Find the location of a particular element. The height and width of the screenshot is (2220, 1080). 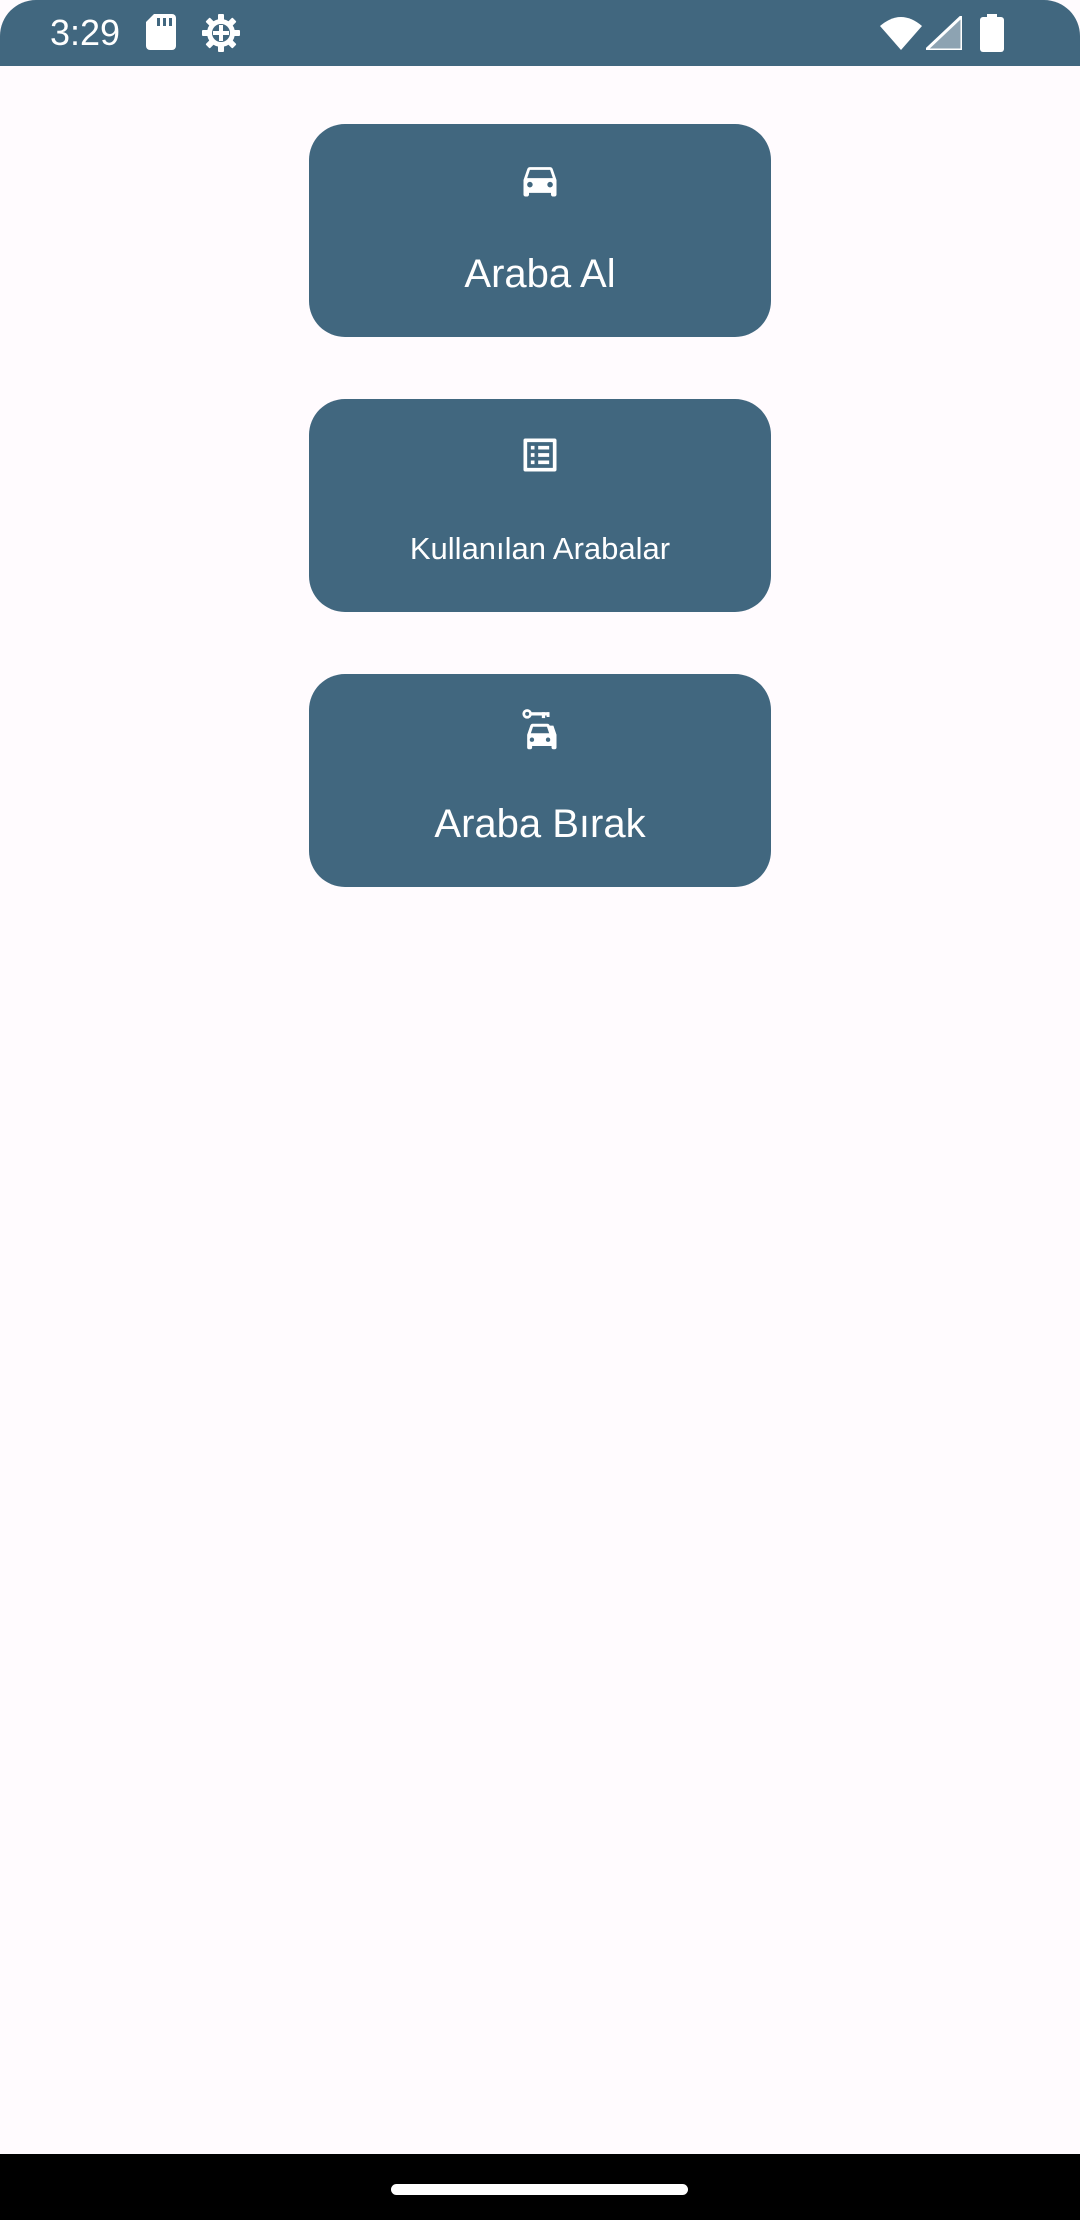

kullanilan-arabalar-button: Kullanılan Arabalar is located at coordinates (540, 505).